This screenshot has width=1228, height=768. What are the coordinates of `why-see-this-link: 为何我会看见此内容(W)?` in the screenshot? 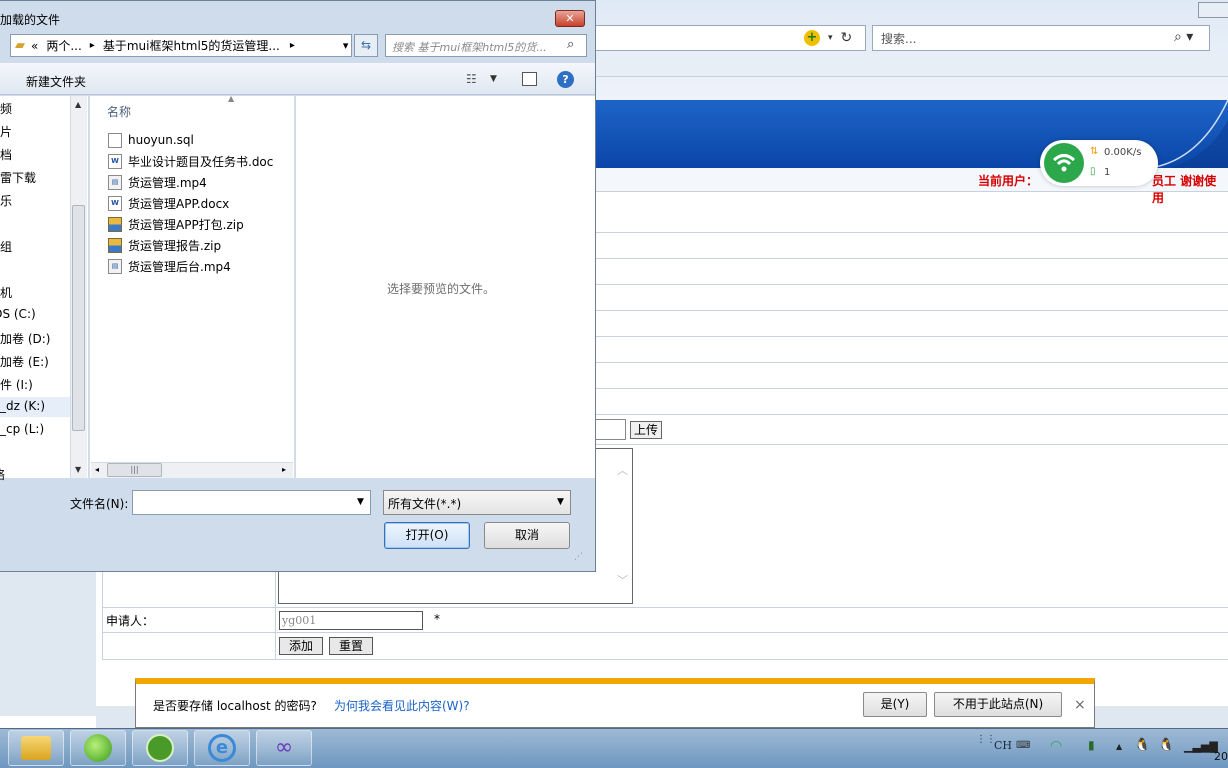 It's located at (402, 705).